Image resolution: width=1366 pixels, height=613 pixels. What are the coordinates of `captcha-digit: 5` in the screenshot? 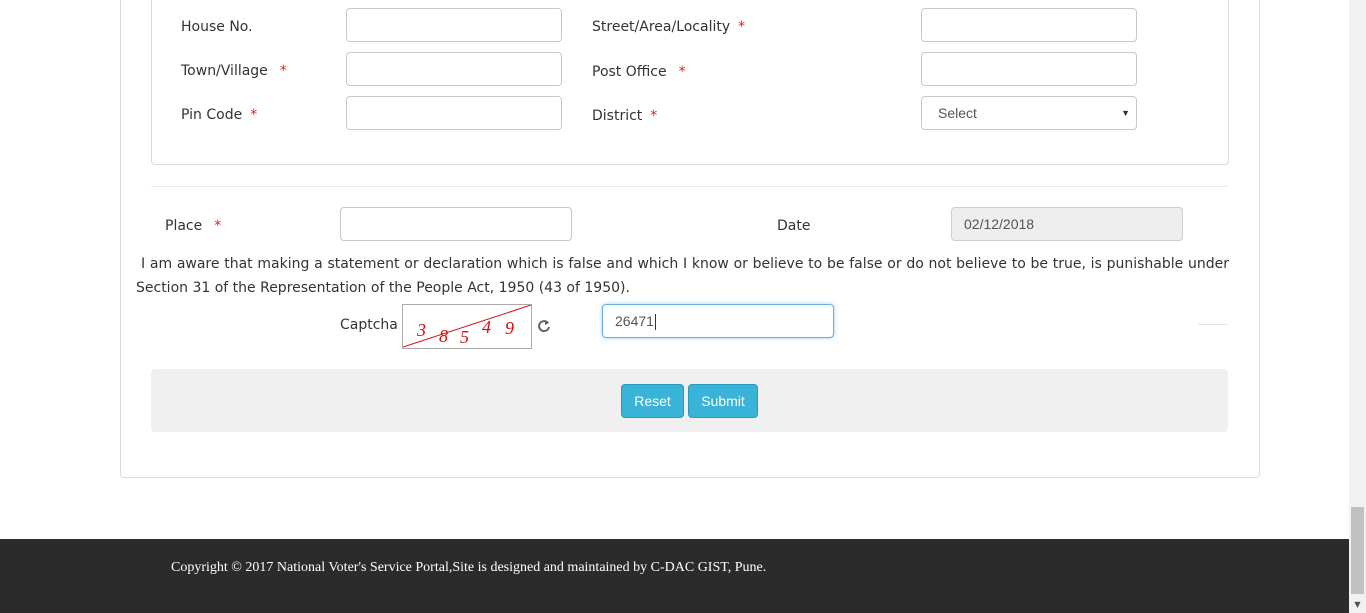 It's located at (464, 337).